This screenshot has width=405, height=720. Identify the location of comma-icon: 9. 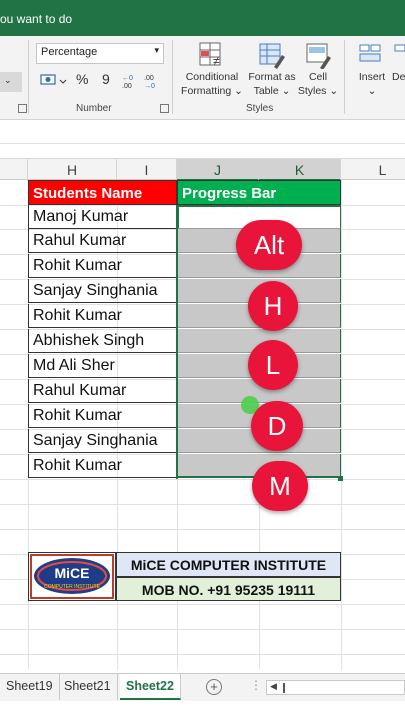
(106, 79).